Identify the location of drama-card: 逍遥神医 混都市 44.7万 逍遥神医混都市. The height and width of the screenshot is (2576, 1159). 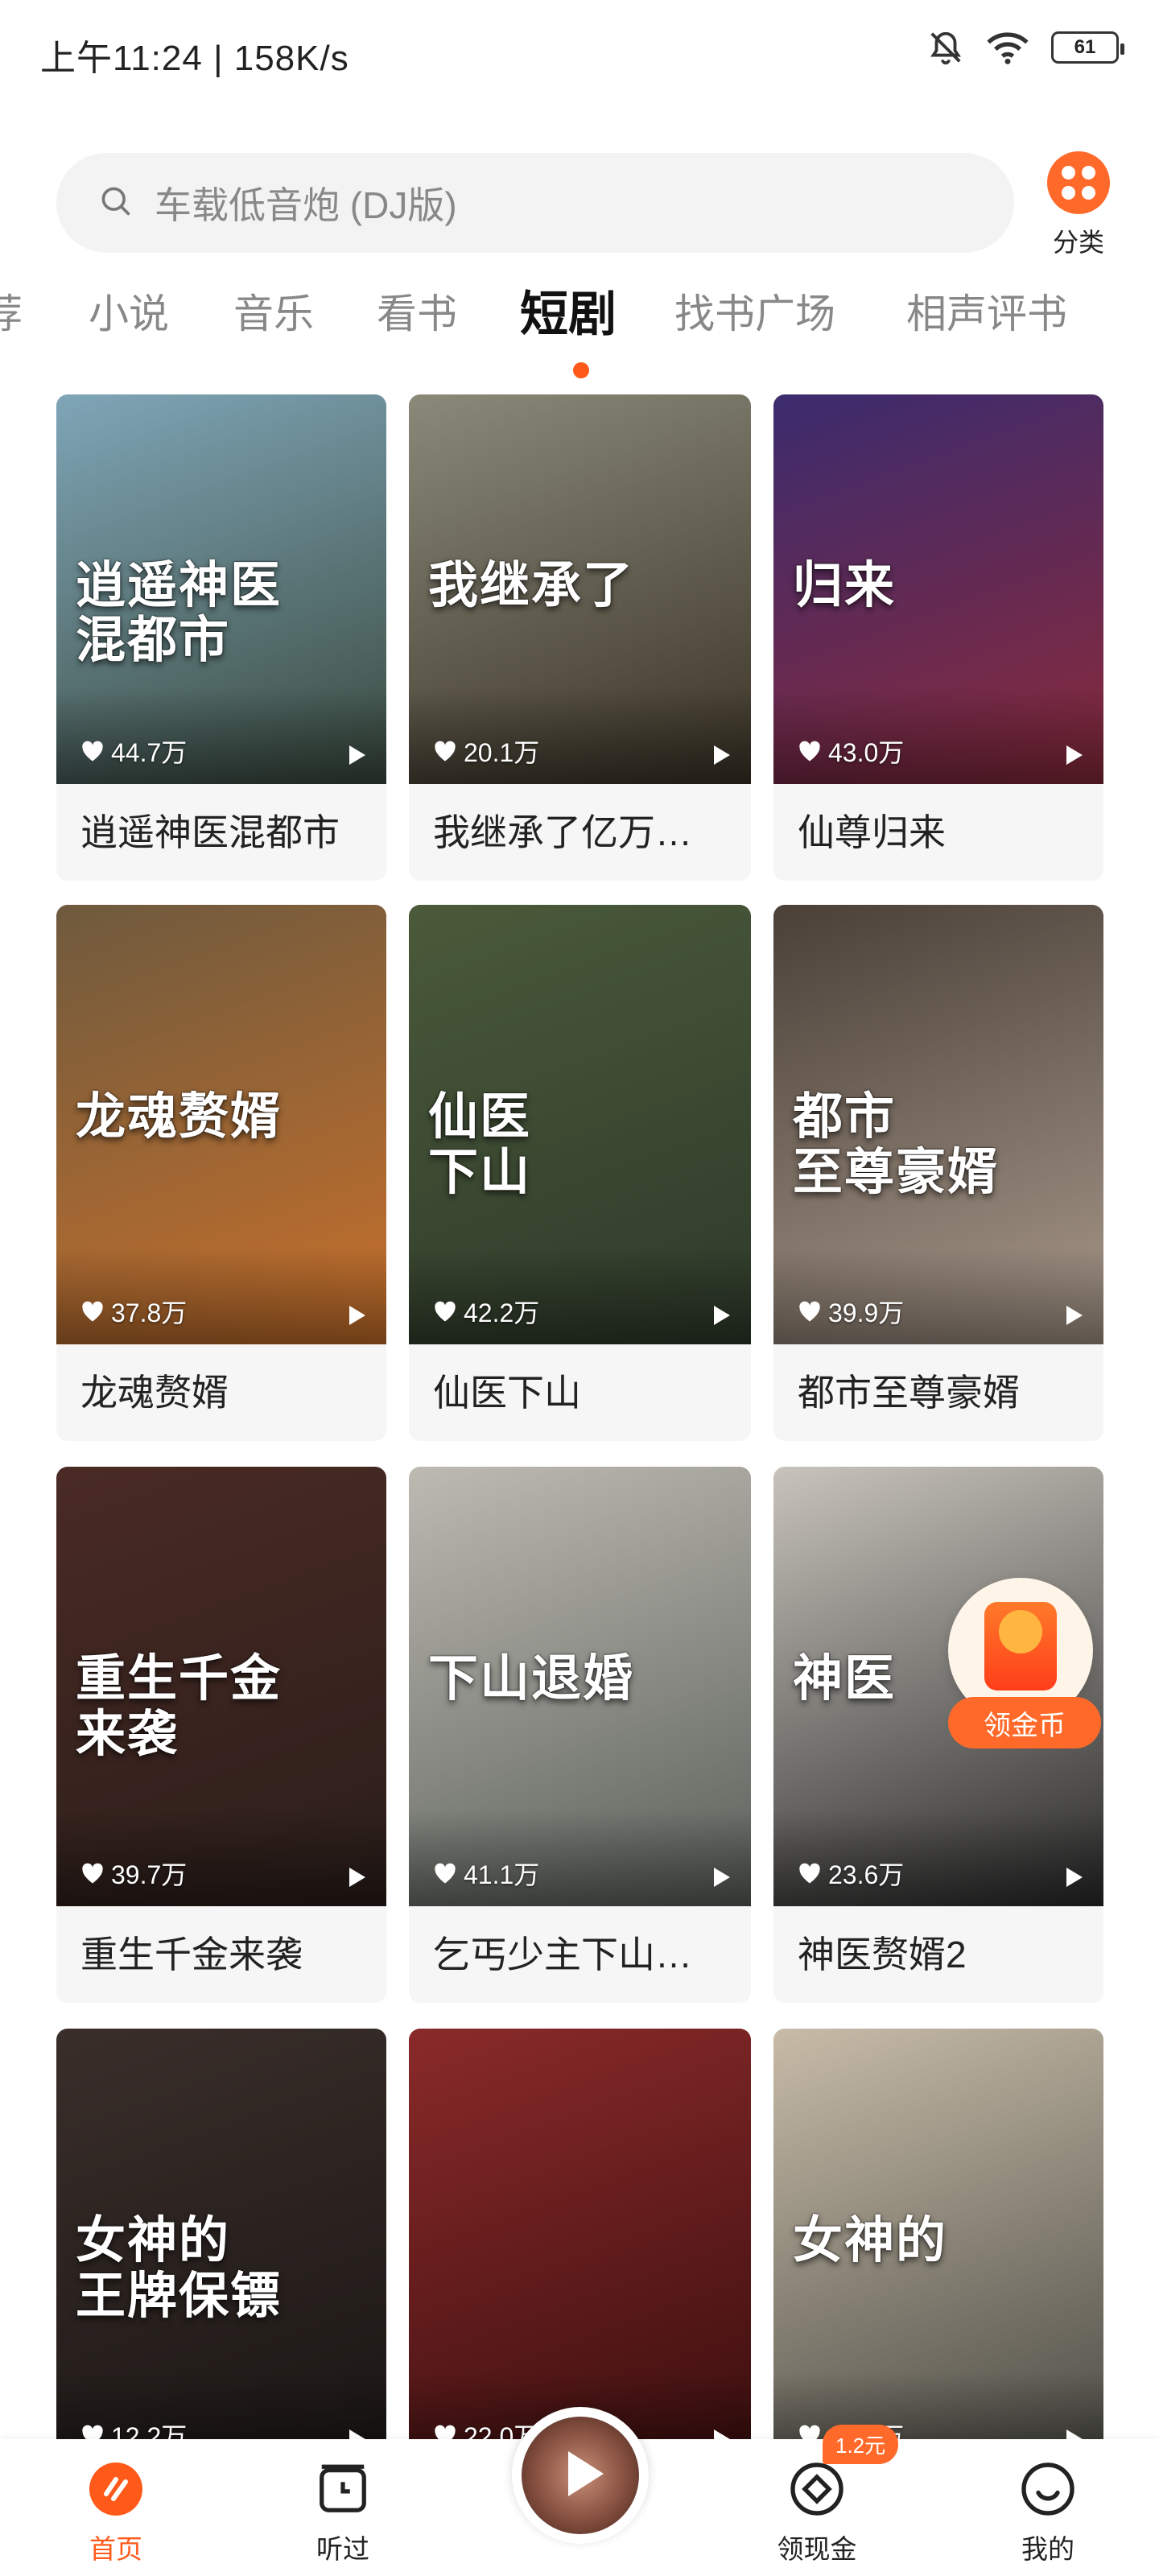
(221, 637).